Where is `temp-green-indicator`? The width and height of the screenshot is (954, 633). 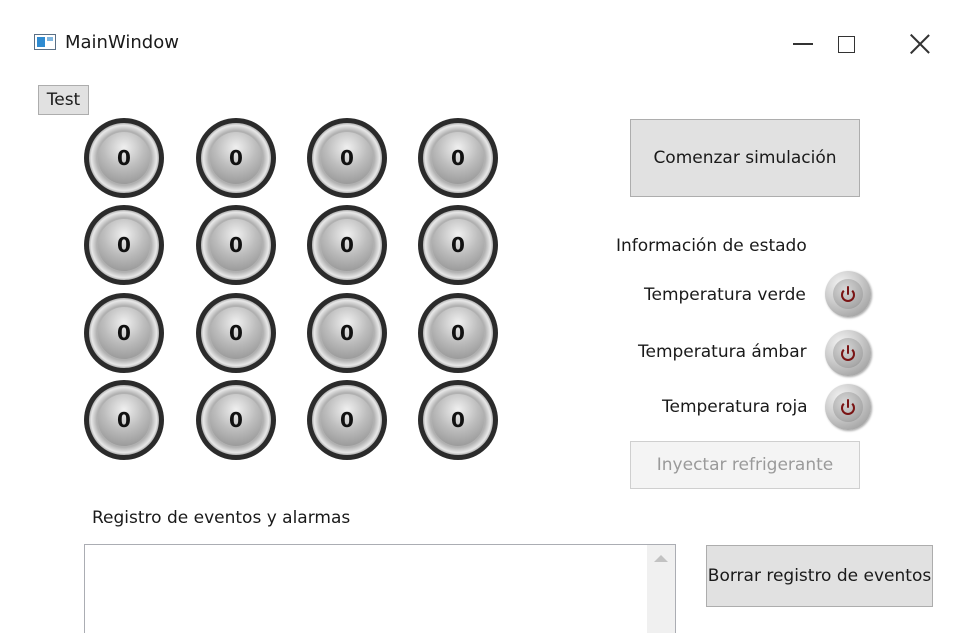
temp-green-indicator is located at coordinates (848, 294).